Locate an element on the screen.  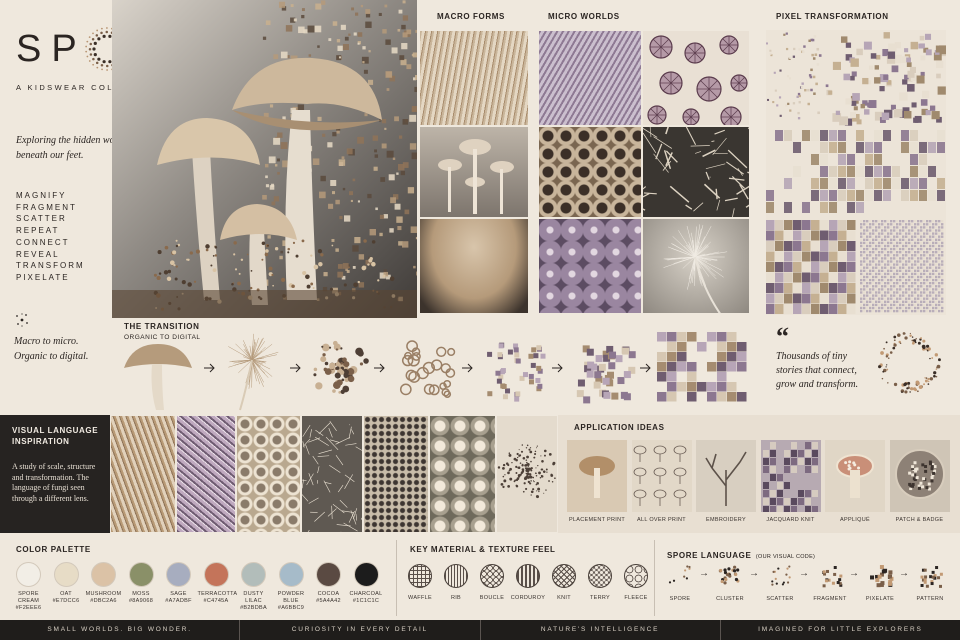
swatch-name: POWDER BLUE is located at coordinates (291, 598).